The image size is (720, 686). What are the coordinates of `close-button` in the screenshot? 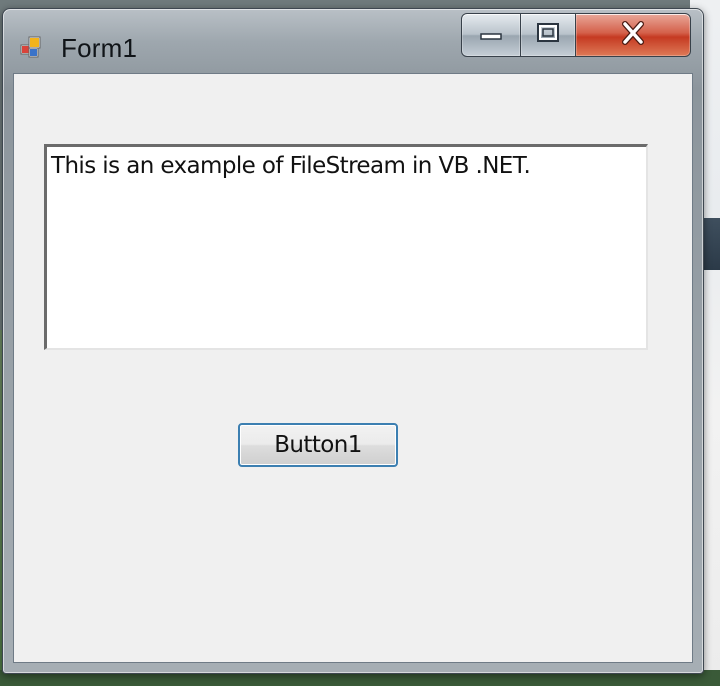 It's located at (633, 35).